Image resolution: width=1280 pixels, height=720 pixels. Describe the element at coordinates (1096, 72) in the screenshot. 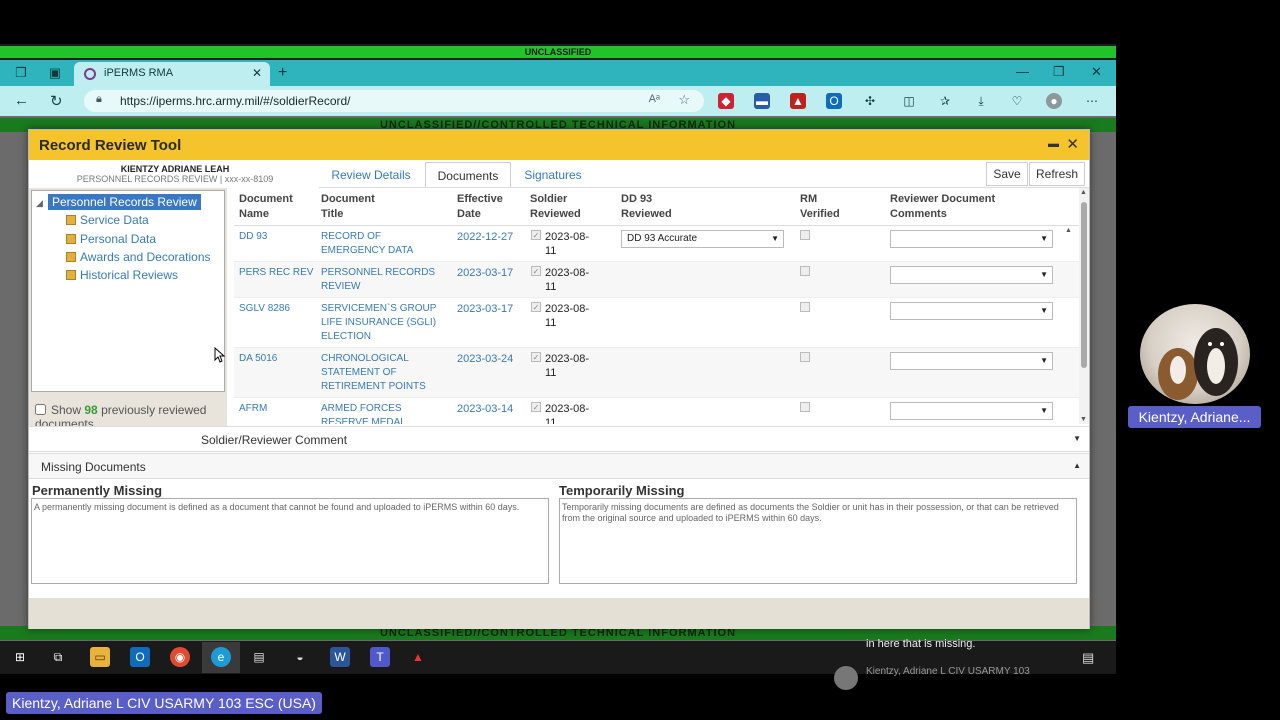

I see `close-window-icon: ✕` at that location.